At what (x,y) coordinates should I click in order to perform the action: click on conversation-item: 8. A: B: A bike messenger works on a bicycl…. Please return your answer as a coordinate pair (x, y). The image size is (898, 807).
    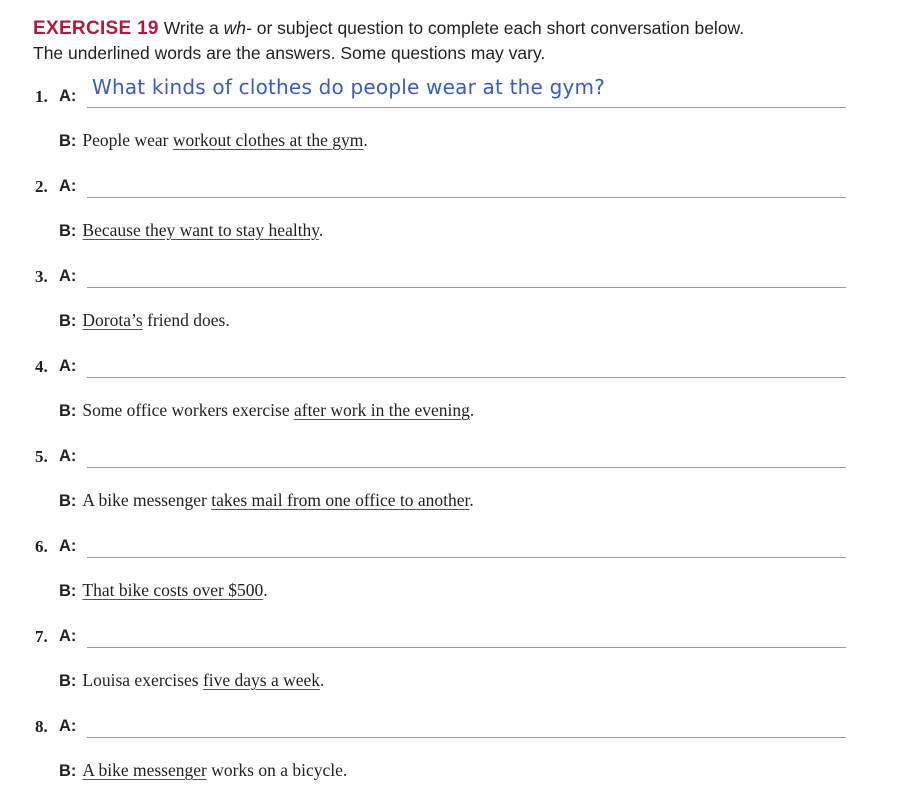
    Looking at the image, I should click on (449, 762).